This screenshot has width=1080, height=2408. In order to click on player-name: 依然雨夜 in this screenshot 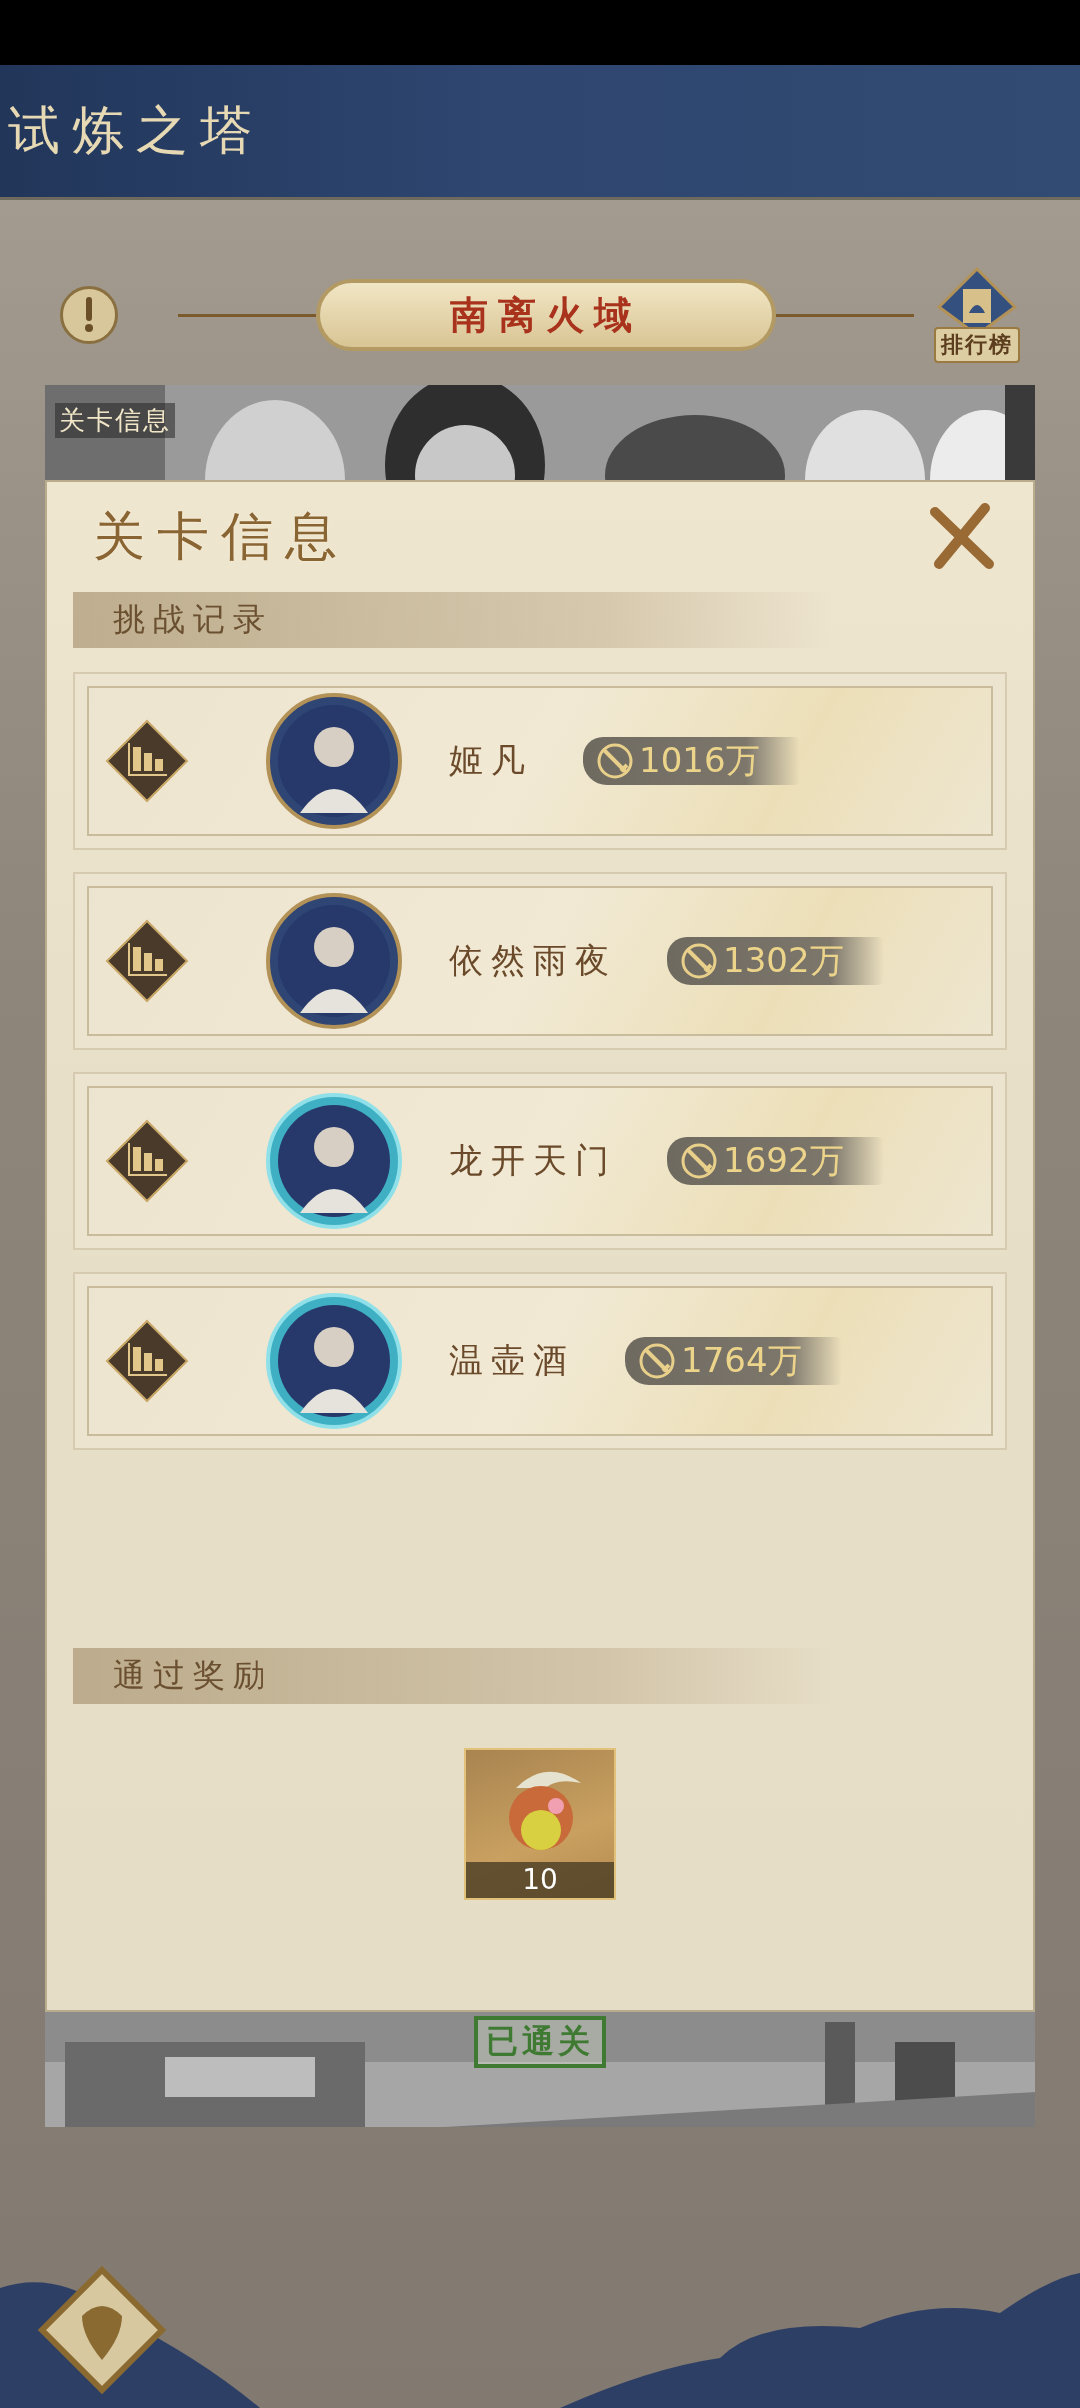, I will do `click(533, 960)`.